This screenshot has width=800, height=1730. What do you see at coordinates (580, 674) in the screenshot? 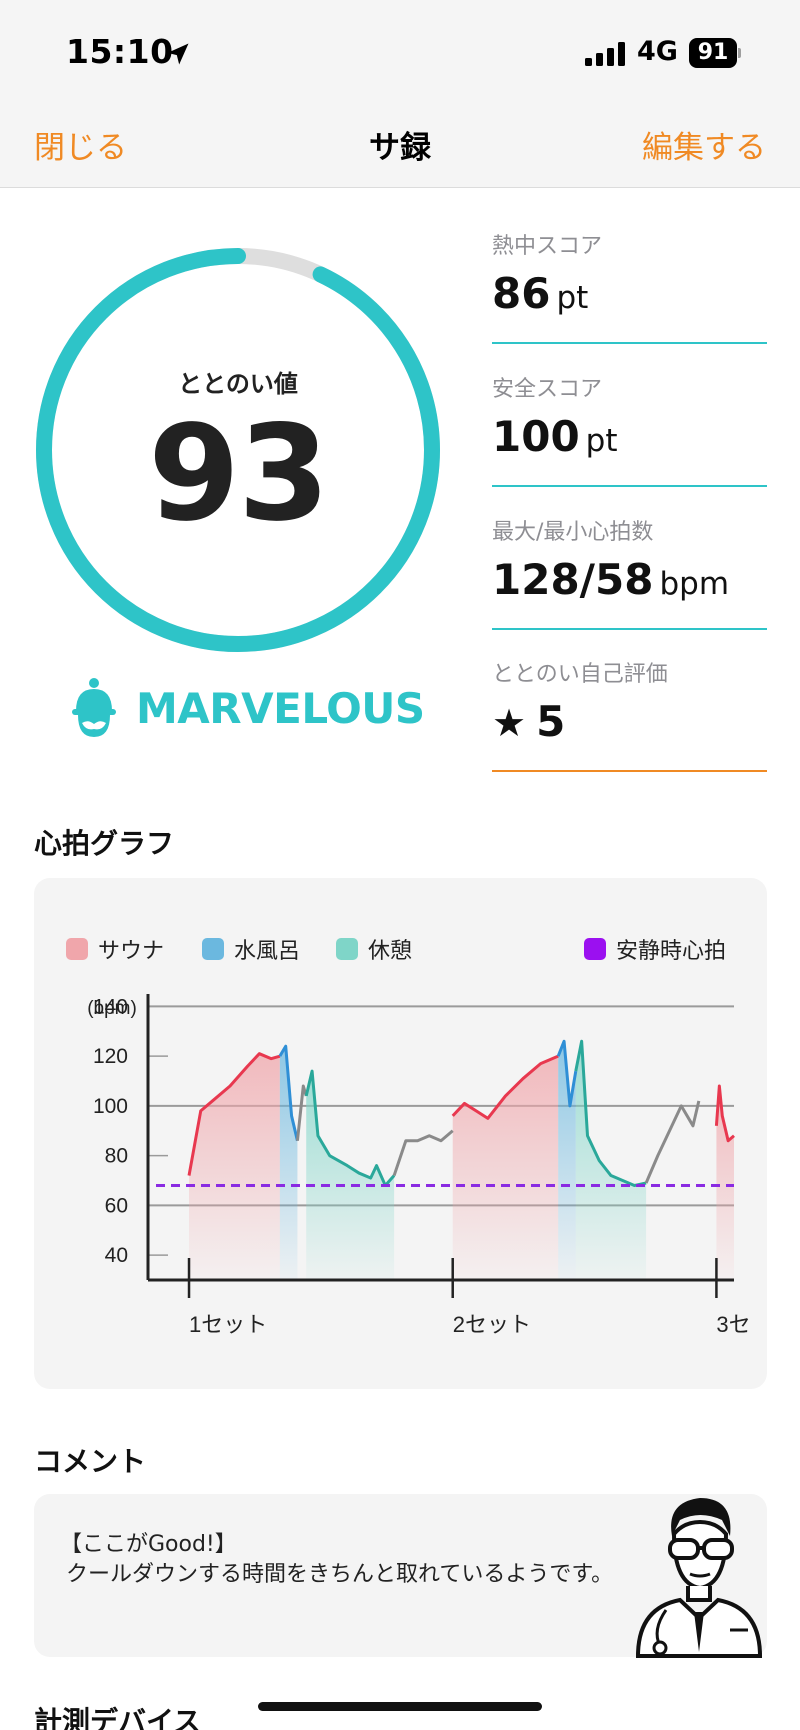
I see `stat-label: ととのい自己評価` at bounding box center [580, 674].